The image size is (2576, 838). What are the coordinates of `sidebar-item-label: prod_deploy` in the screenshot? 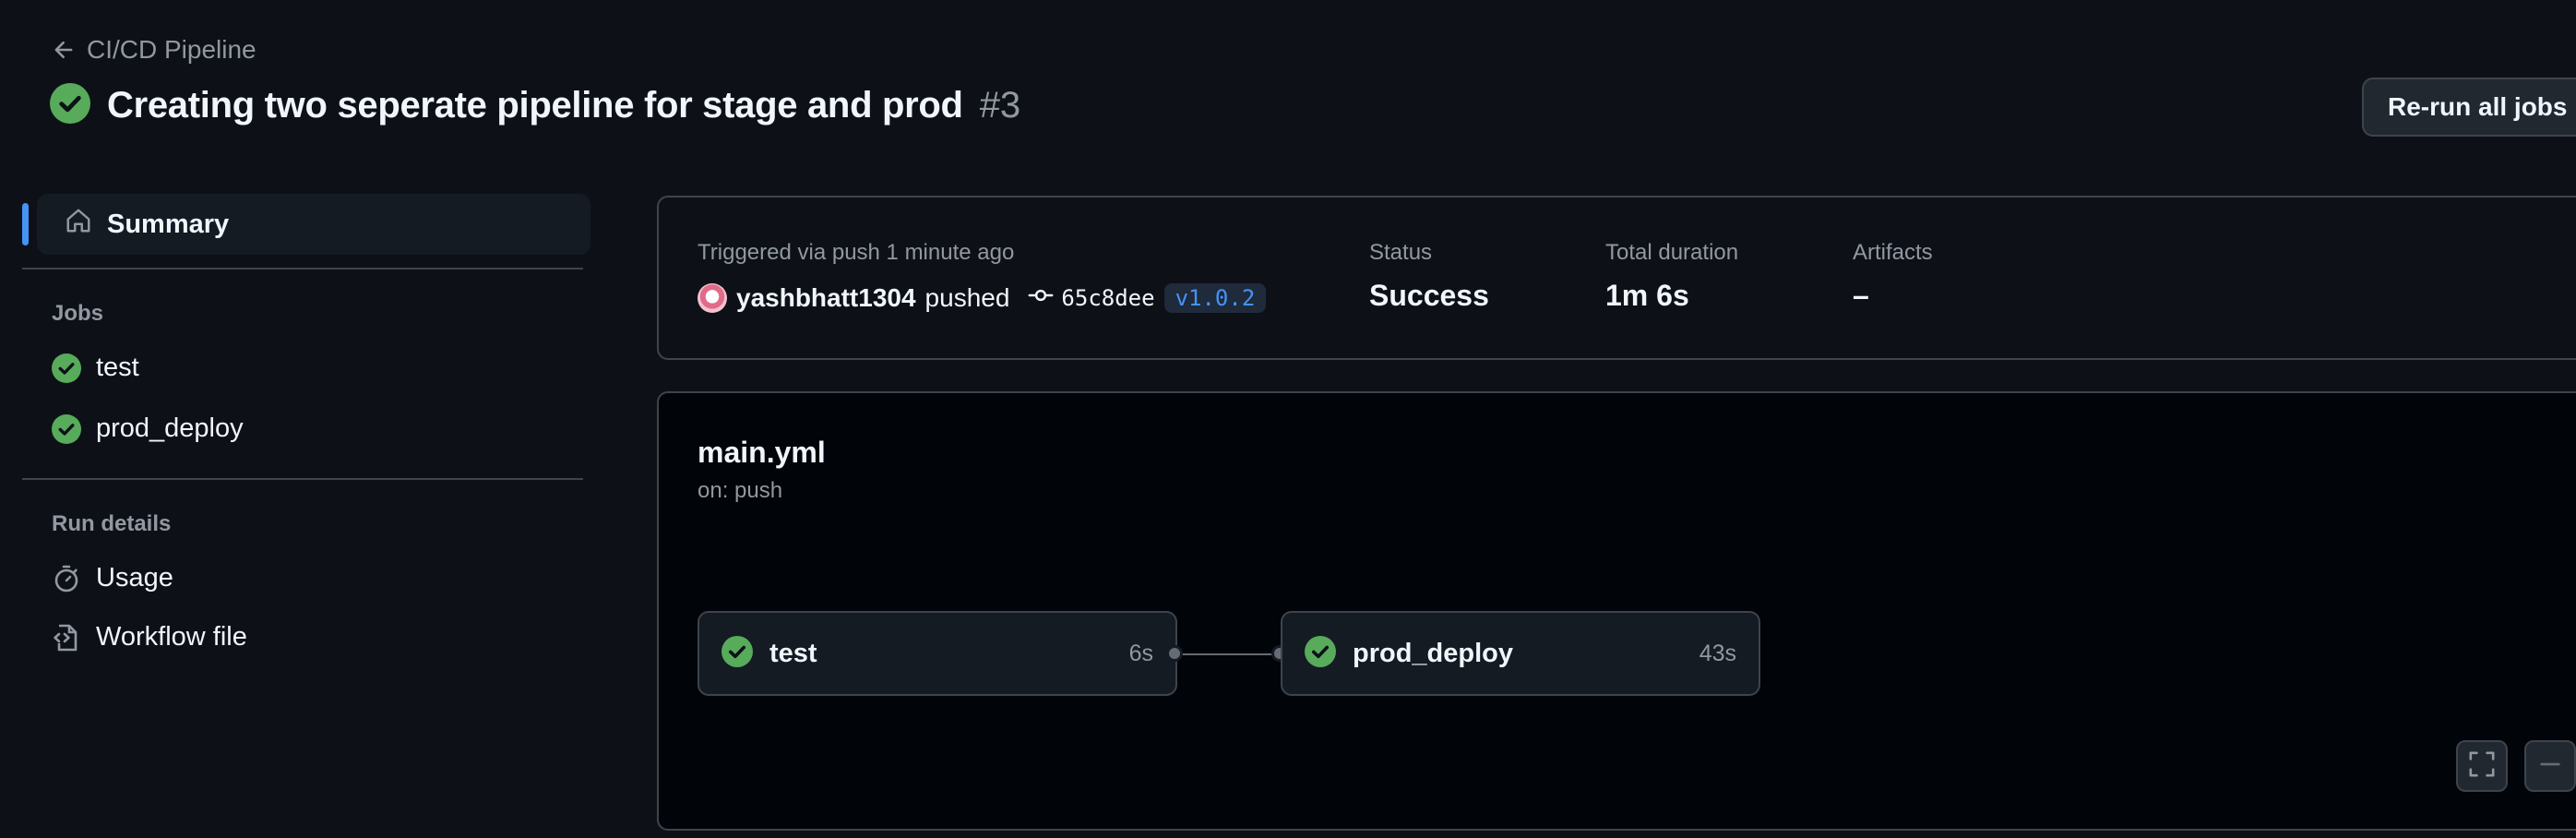 It's located at (170, 428).